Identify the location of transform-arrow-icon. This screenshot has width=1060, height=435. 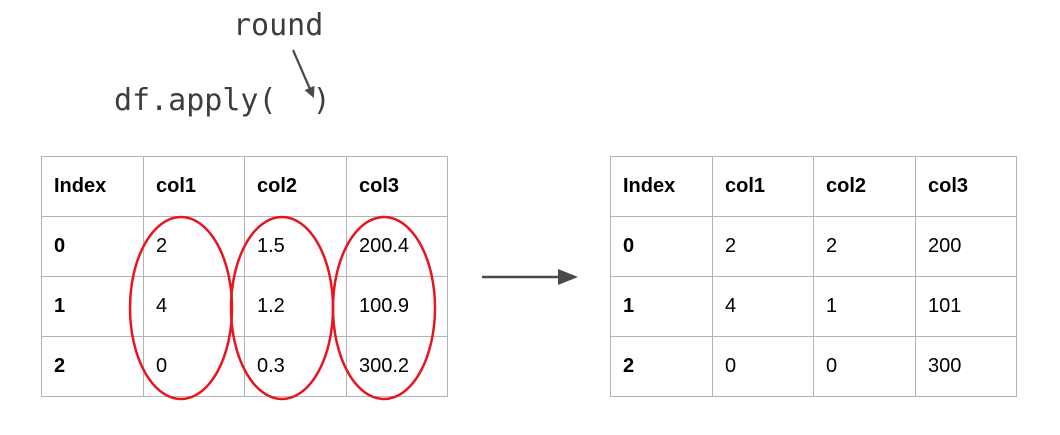
(530, 277).